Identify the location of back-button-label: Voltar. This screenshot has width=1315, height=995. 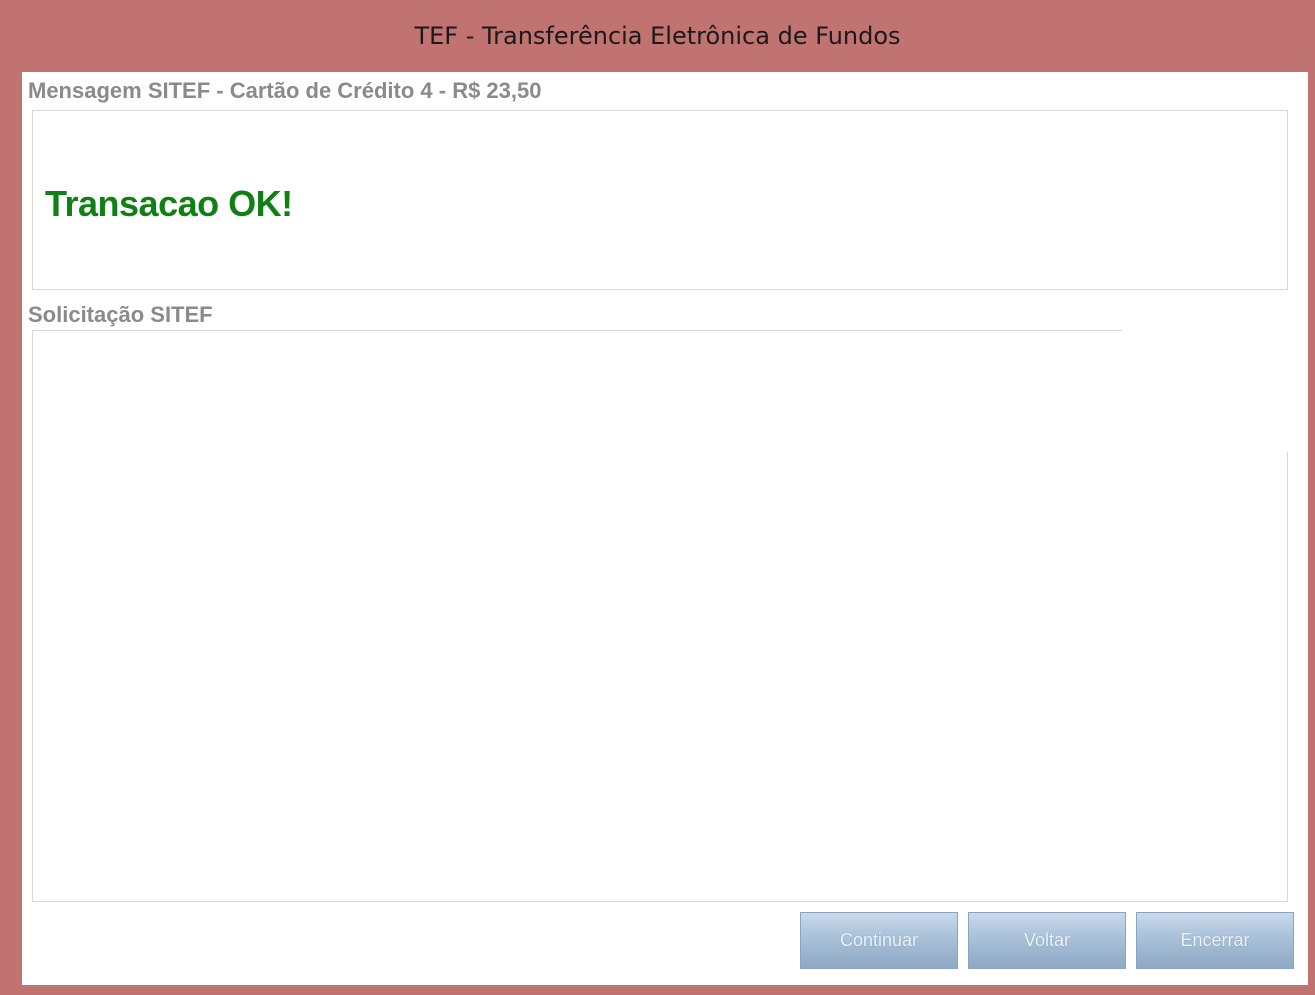
(1047, 940).